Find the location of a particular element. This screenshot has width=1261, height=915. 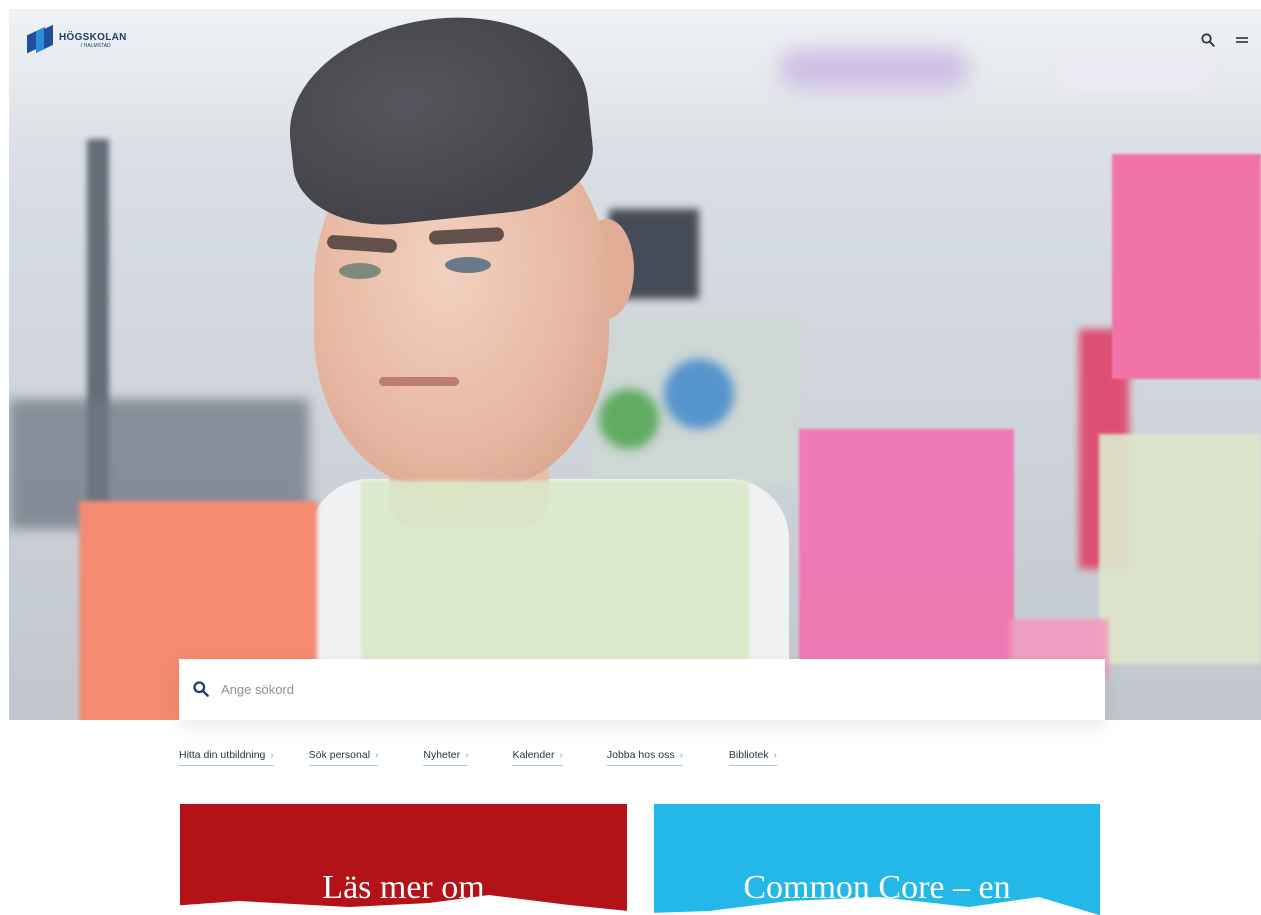

logo-line2: I HALMSTAD is located at coordinates (96, 46).